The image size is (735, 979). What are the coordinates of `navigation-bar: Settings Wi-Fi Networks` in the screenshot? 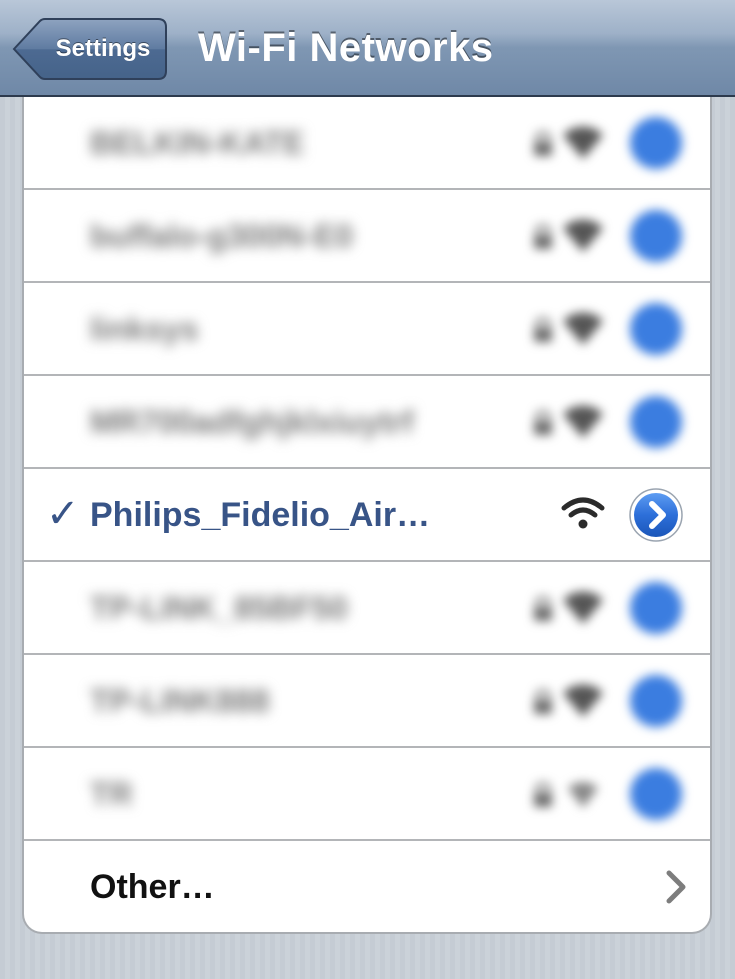 It's located at (367, 48).